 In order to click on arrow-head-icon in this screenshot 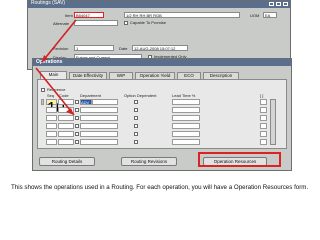, I will do `click(70, 111)`.